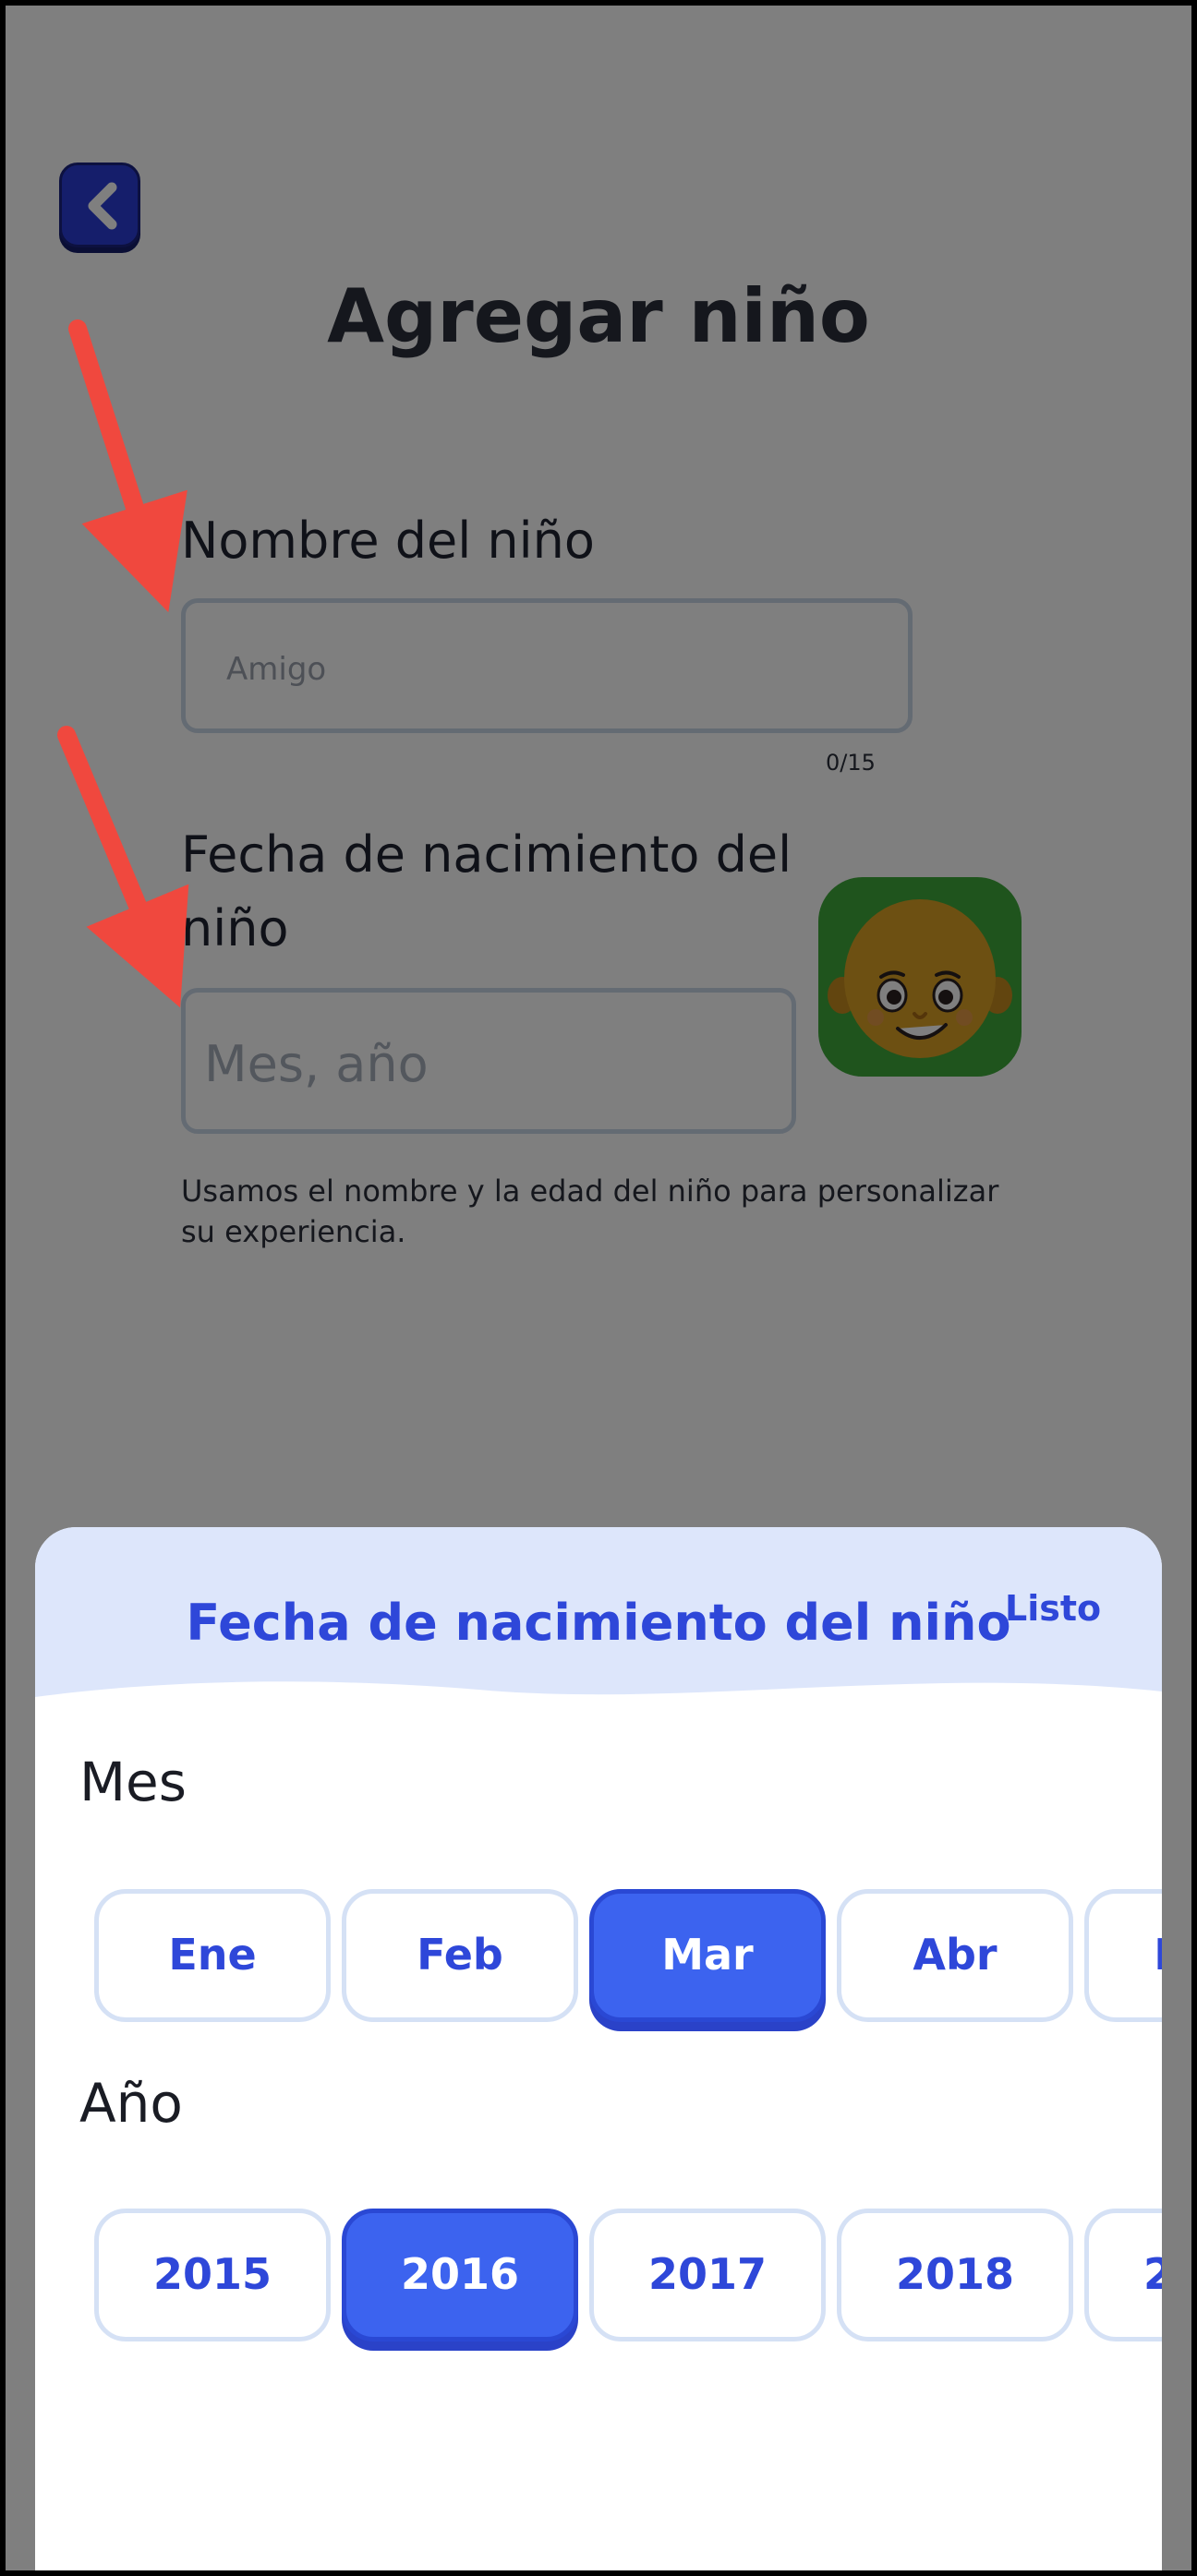 The image size is (1197, 2576). What do you see at coordinates (133, 1782) in the screenshot?
I see `month-section-label: Mes` at bounding box center [133, 1782].